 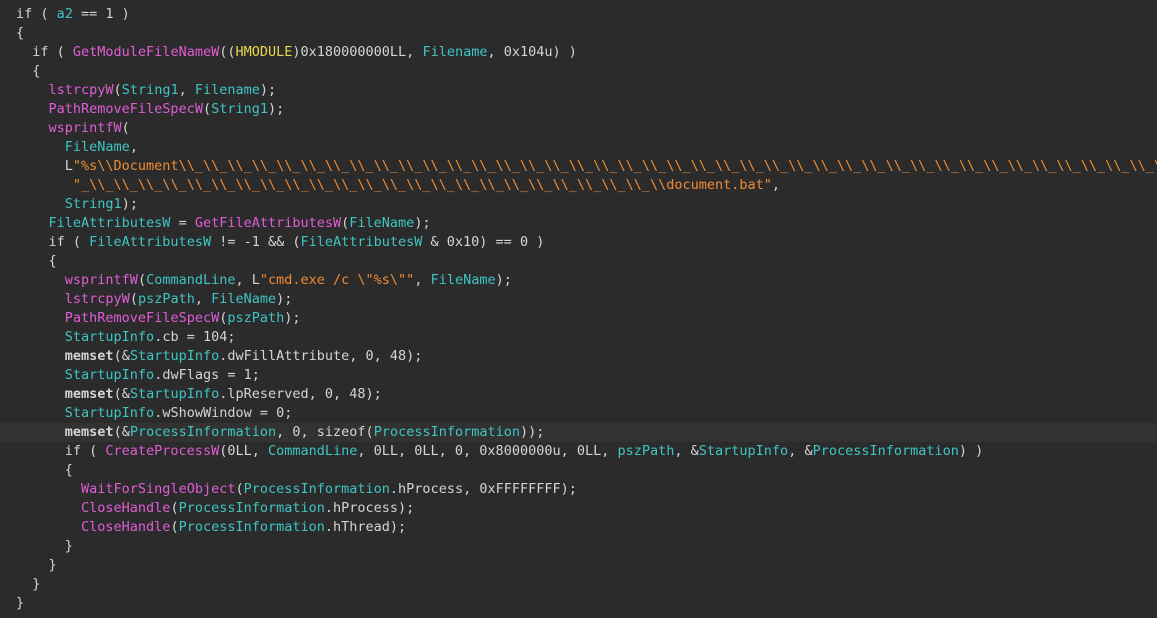 What do you see at coordinates (321, 356) in the screenshot?
I see `code-token-plain: .dwFillAttribute, 0, 48);` at bounding box center [321, 356].